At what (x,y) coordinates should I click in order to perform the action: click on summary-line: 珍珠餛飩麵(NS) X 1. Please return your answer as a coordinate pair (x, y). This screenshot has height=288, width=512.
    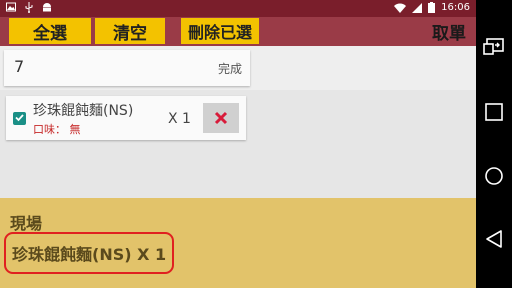
    Looking at the image, I should click on (89, 253).